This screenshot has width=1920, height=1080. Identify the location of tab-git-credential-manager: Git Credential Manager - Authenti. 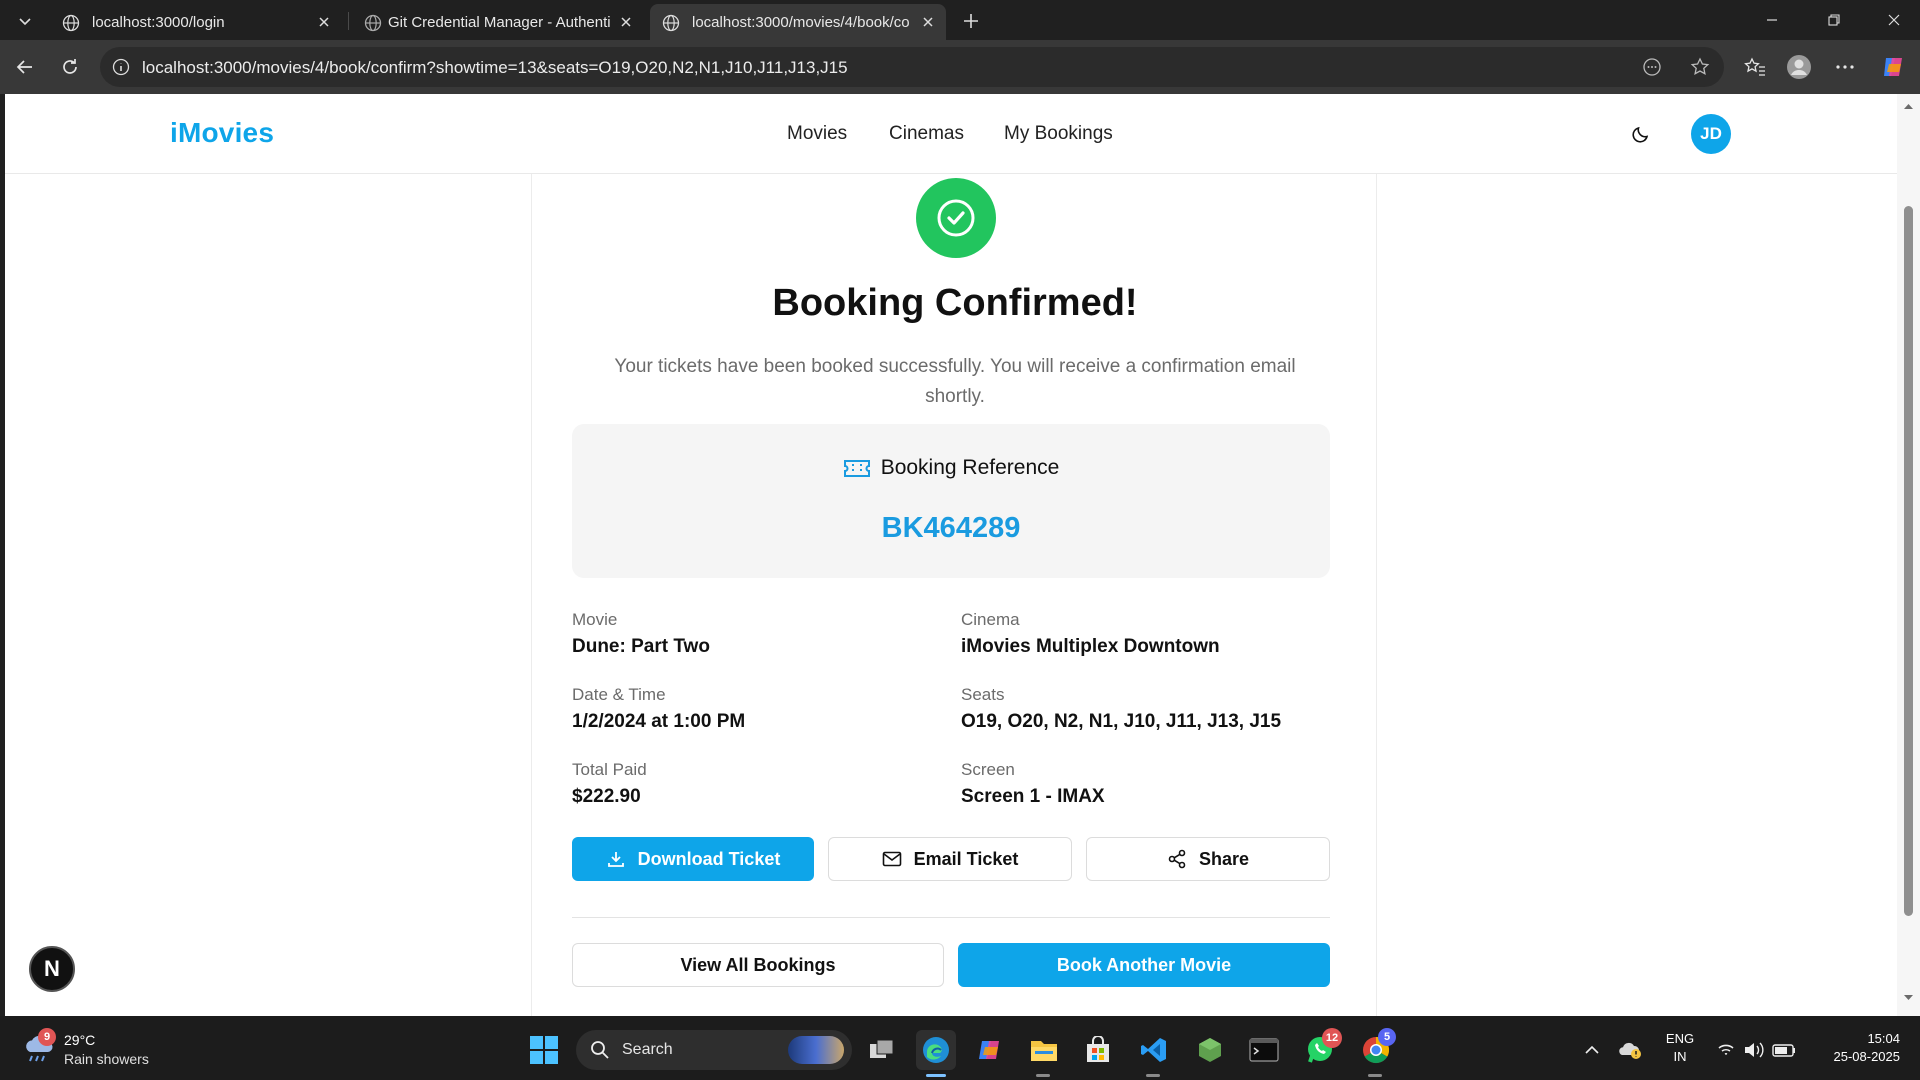
(498, 22).